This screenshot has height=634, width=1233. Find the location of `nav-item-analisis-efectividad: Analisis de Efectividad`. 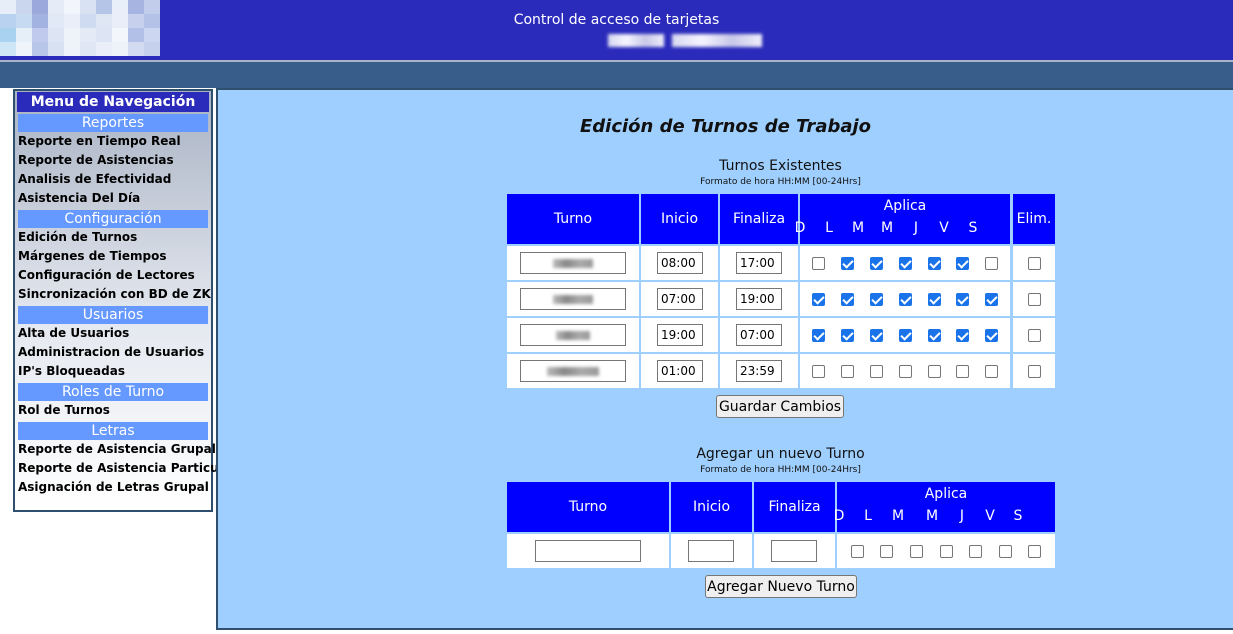

nav-item-analisis-efectividad: Analisis de Efectividad is located at coordinates (113, 179).